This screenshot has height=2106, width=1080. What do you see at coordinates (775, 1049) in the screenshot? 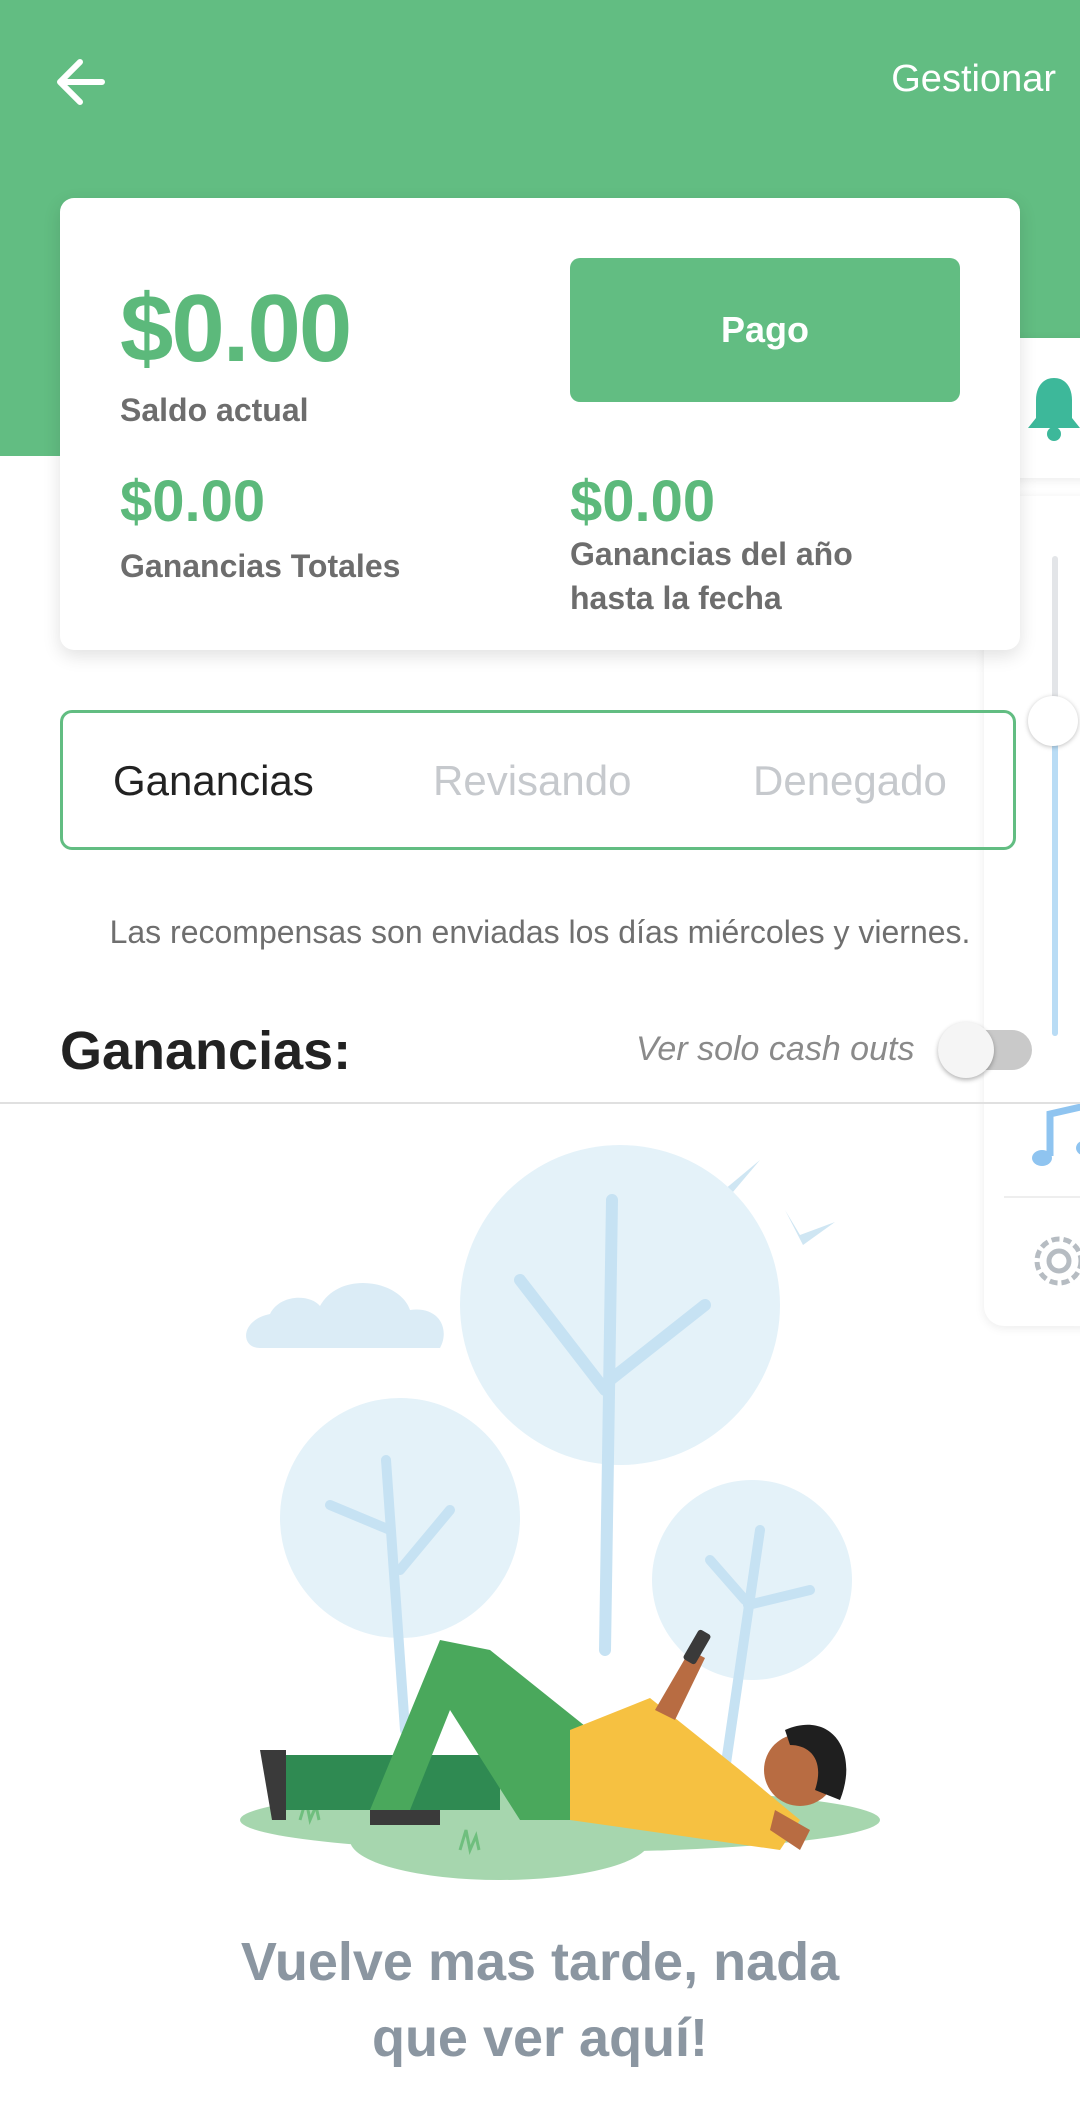
I see `cashout-filter-label: Ver solo cash outs` at bounding box center [775, 1049].